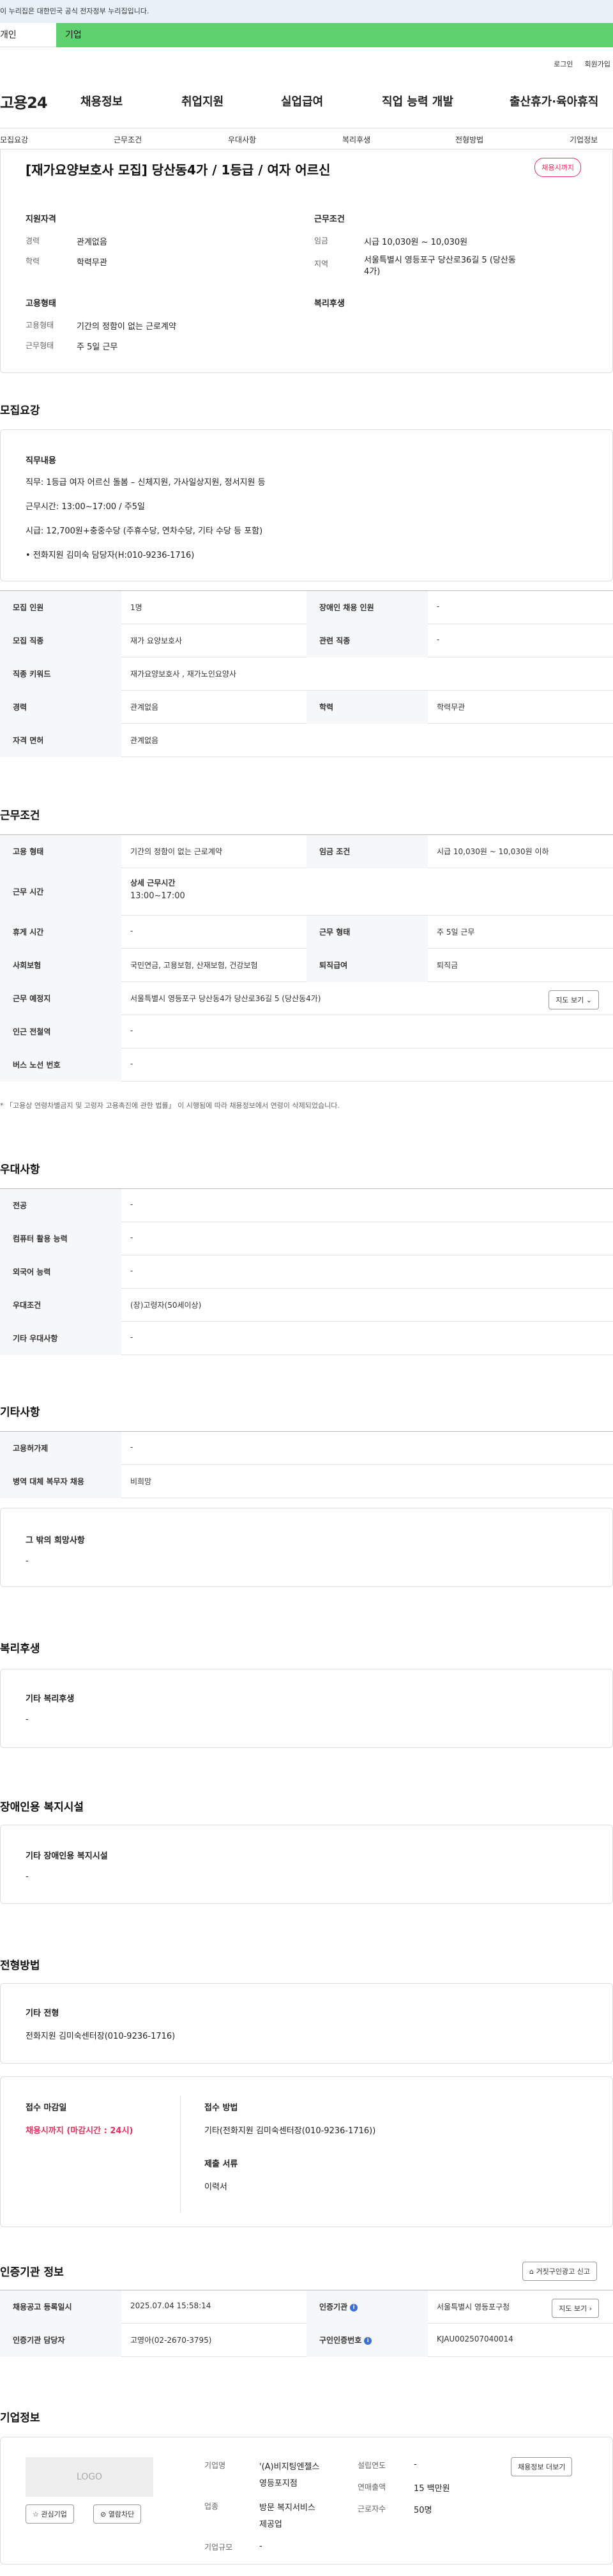 The height and width of the screenshot is (2576, 613). Describe the element at coordinates (60, 965) in the screenshot. I see `table-header: 사회보험` at that location.